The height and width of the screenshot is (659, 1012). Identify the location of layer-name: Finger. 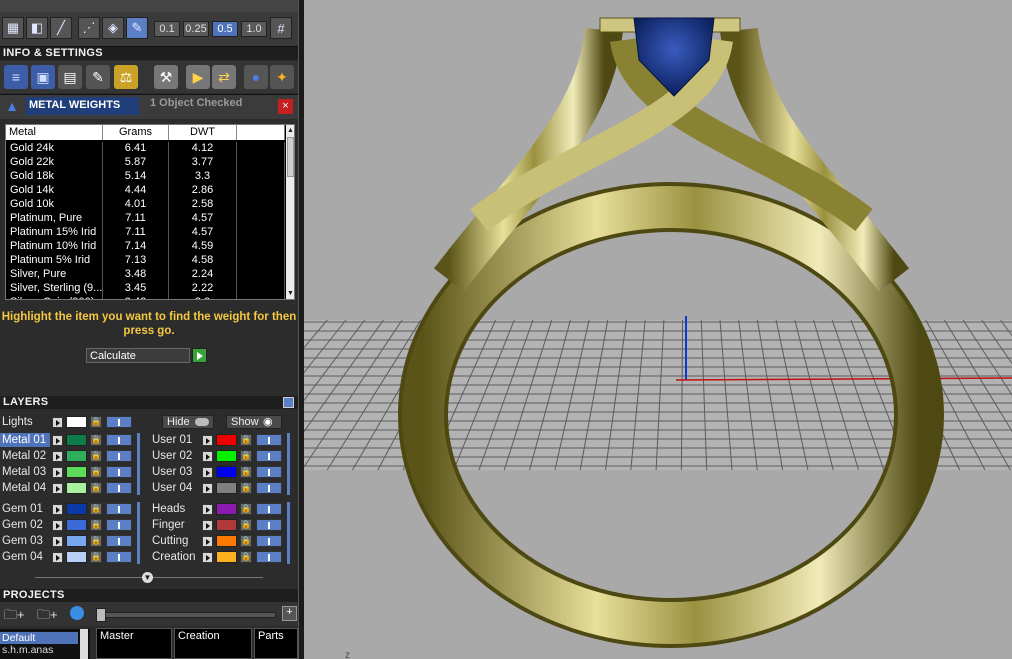
(175, 525).